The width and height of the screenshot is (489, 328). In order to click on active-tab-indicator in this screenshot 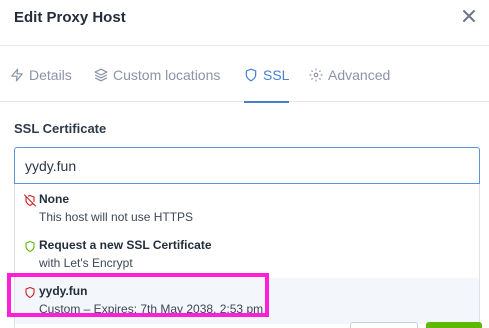, I will do `click(267, 102)`.